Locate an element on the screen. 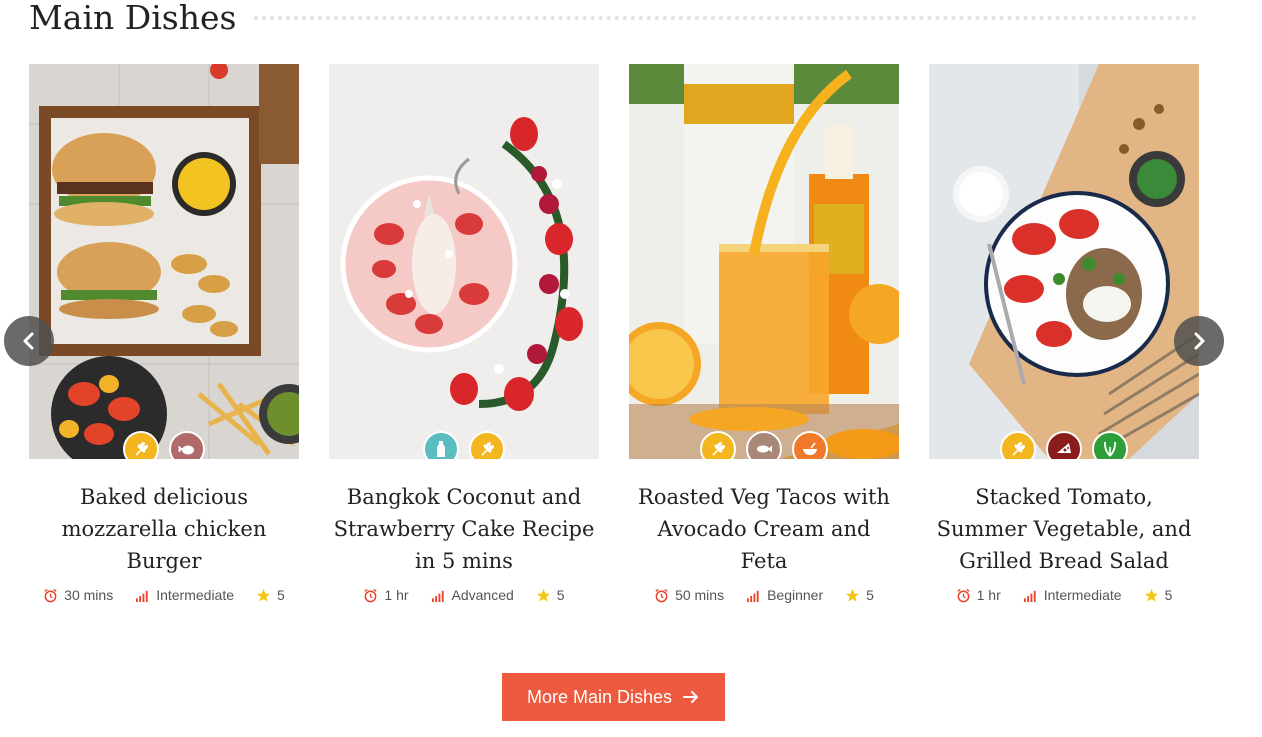 The image size is (1262, 737). burger-photo is located at coordinates (164, 261).